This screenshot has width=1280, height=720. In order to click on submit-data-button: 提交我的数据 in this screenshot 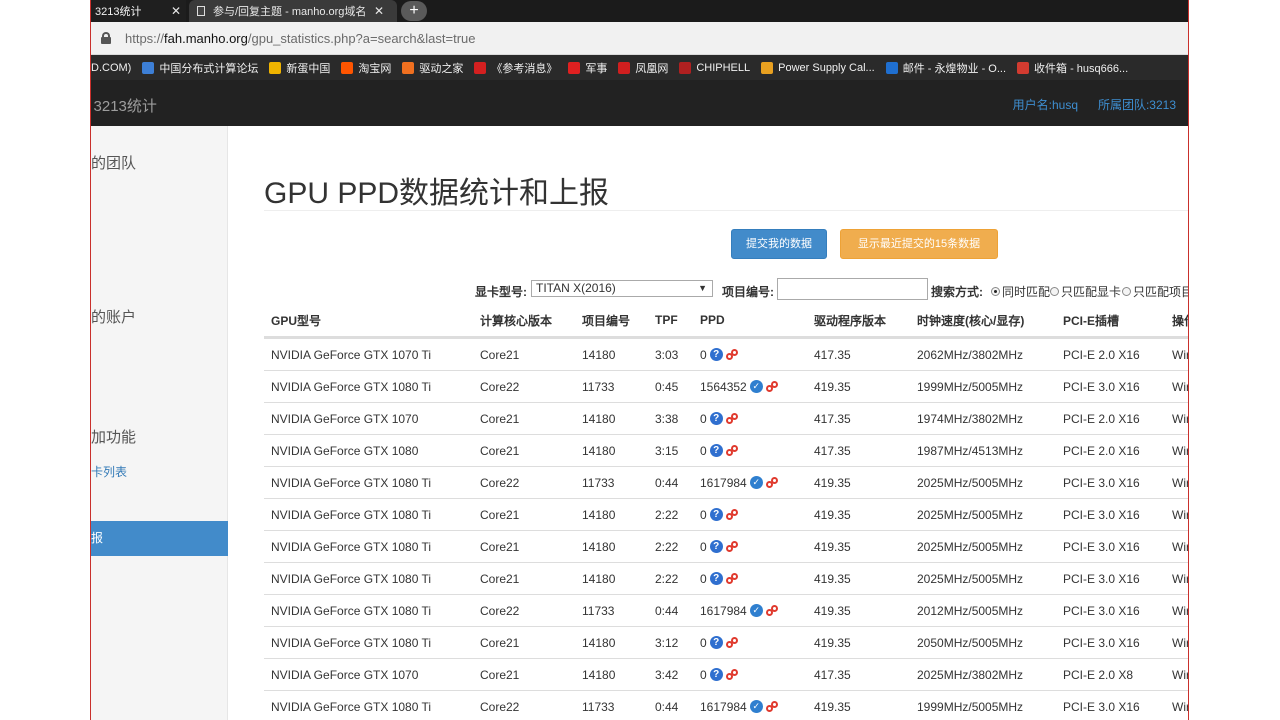, I will do `click(779, 244)`.